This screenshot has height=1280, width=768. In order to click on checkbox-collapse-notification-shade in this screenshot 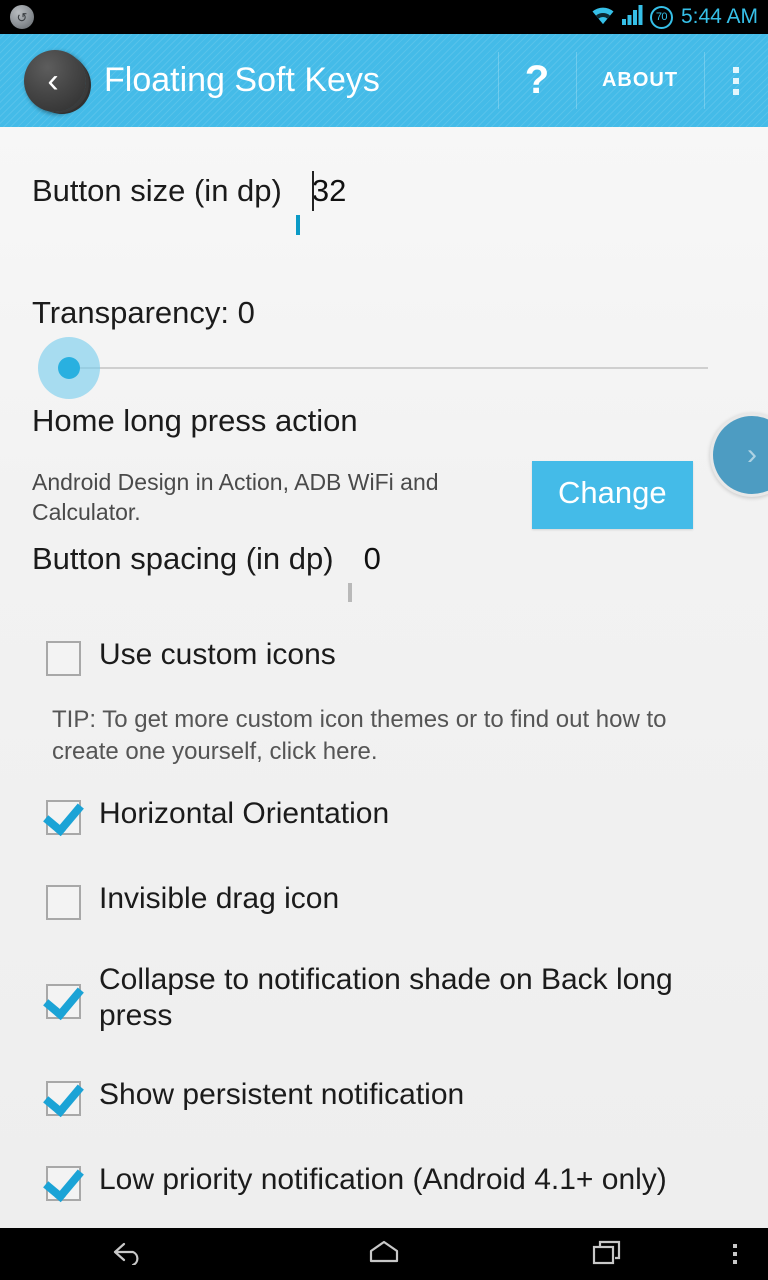, I will do `click(63, 1001)`.